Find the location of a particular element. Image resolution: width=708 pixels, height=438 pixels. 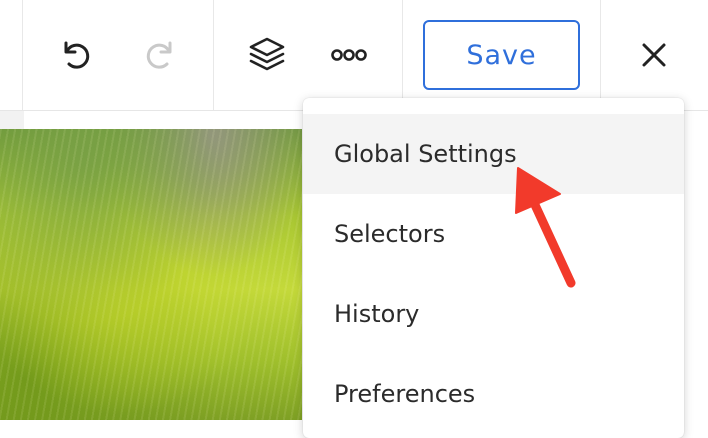

menu-item-global-settings: Global Settings is located at coordinates (493, 154).